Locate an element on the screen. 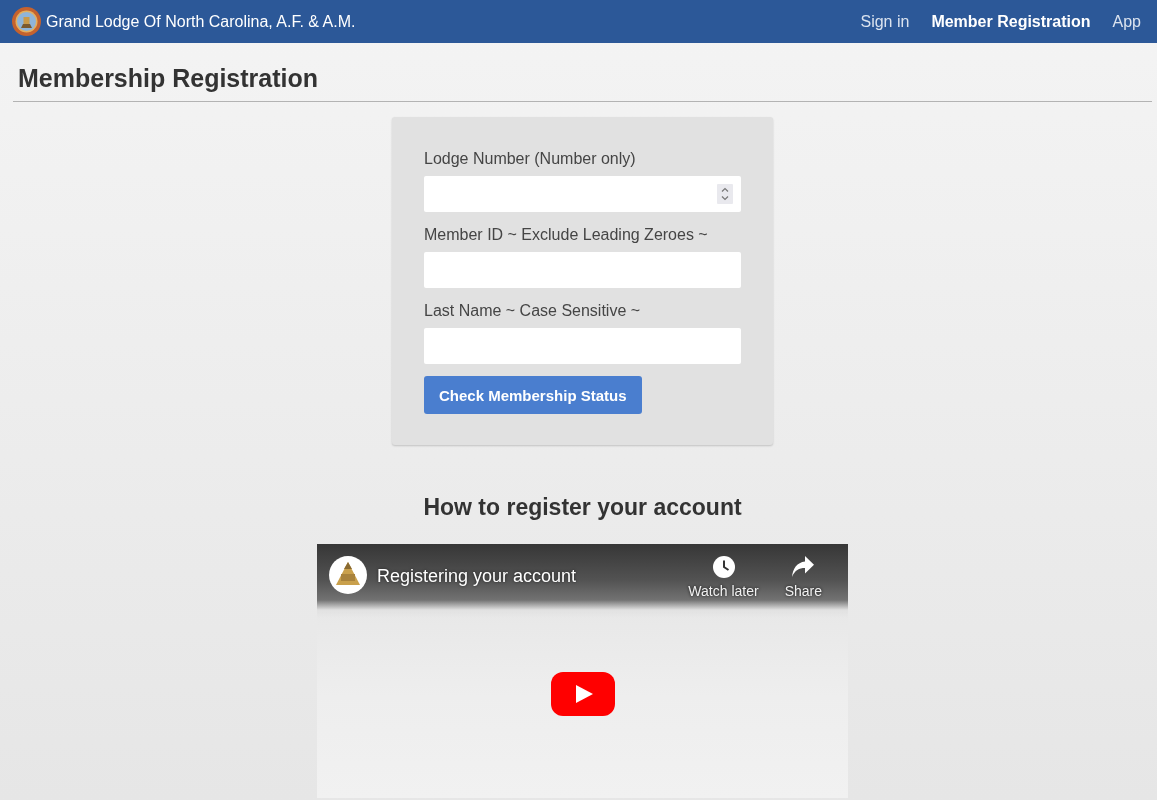  clock-icon is located at coordinates (723, 567).